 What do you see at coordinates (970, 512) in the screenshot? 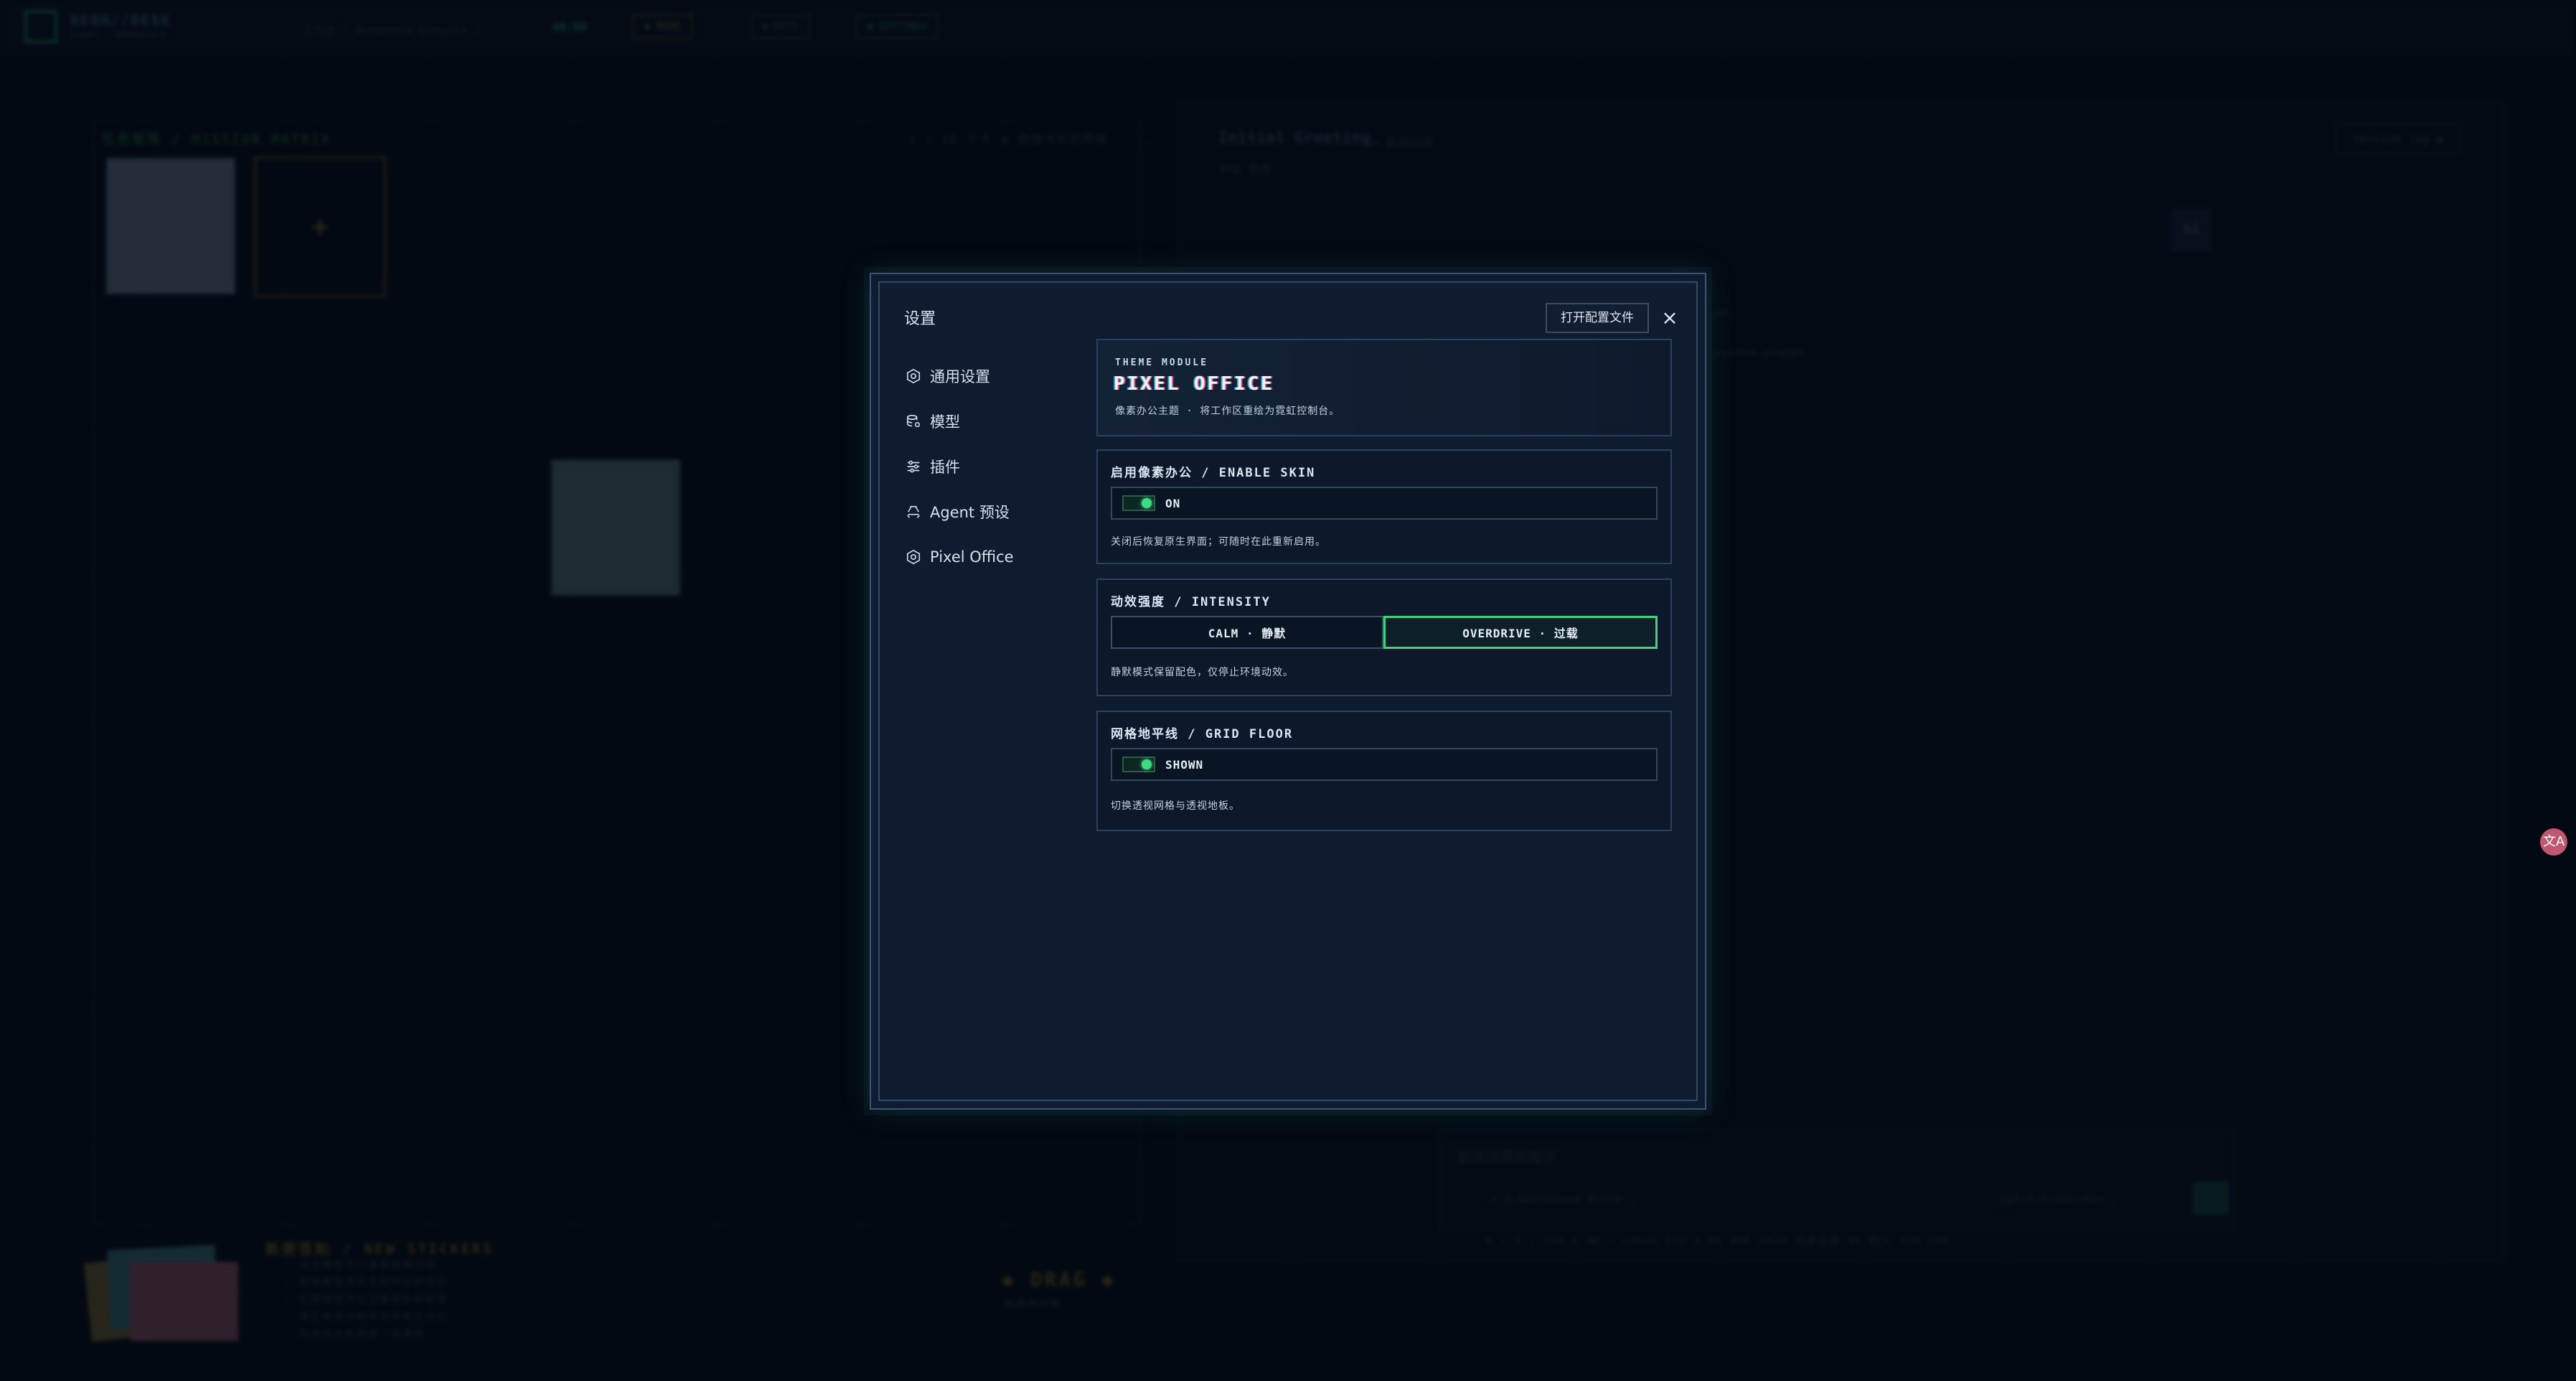
I see `nav-item-label: Agent 预设` at bounding box center [970, 512].